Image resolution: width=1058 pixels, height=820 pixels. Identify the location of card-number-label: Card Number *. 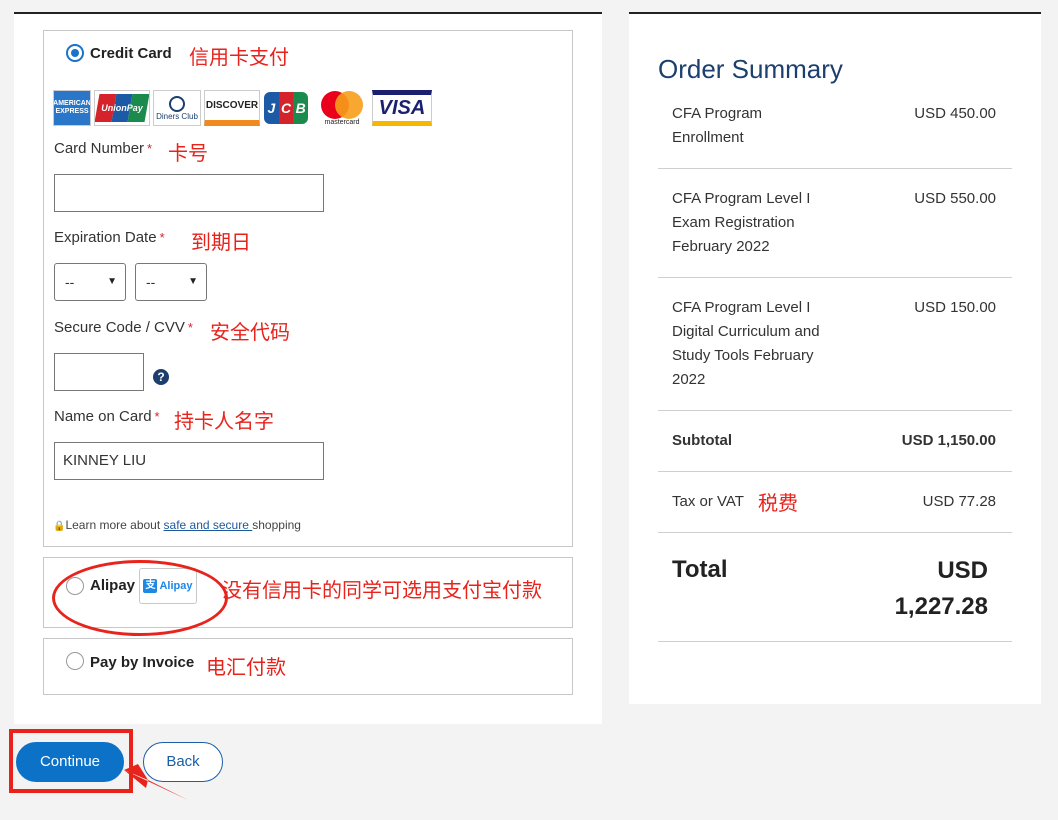
(103, 148).